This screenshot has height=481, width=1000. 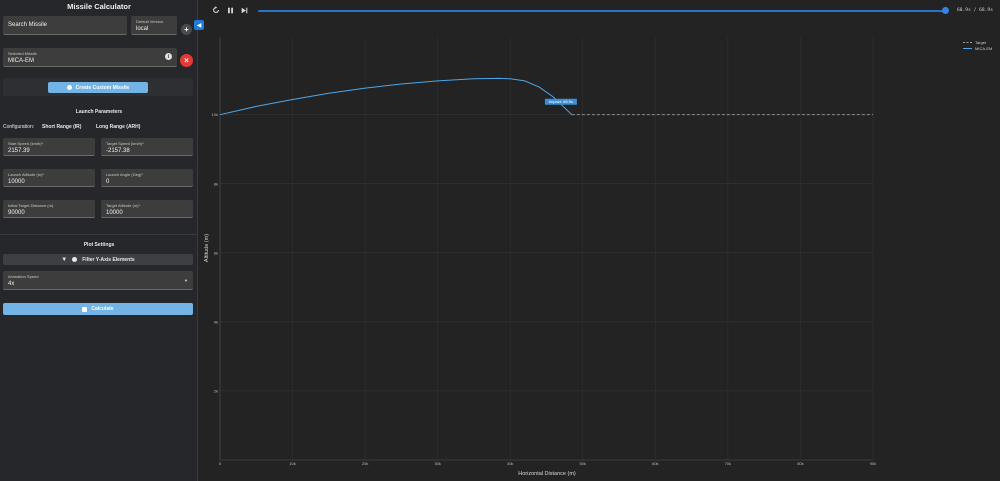 What do you see at coordinates (147, 209) in the screenshot?
I see `target-altitude-field: Target Altitude (m)* 10000` at bounding box center [147, 209].